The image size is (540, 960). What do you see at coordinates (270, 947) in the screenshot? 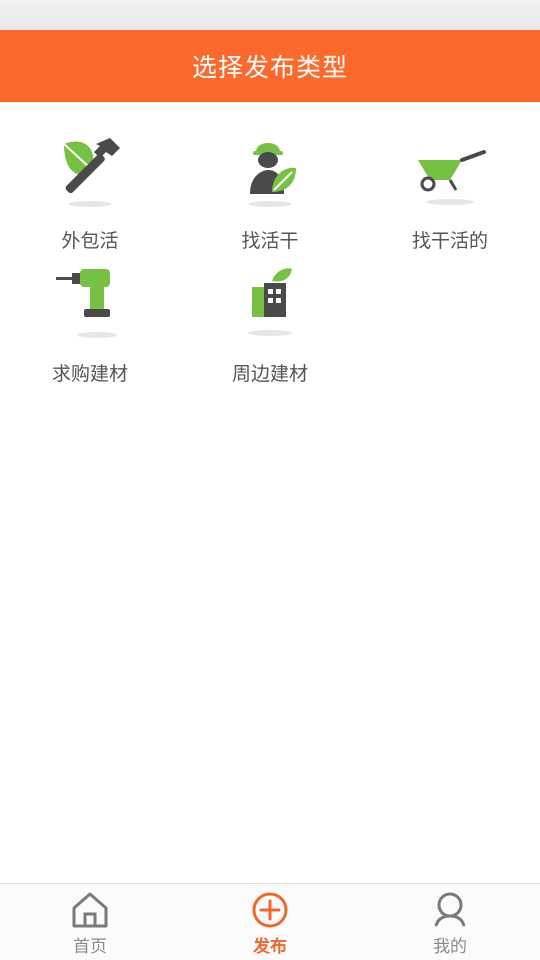
I see `tab-label: 发布` at bounding box center [270, 947].